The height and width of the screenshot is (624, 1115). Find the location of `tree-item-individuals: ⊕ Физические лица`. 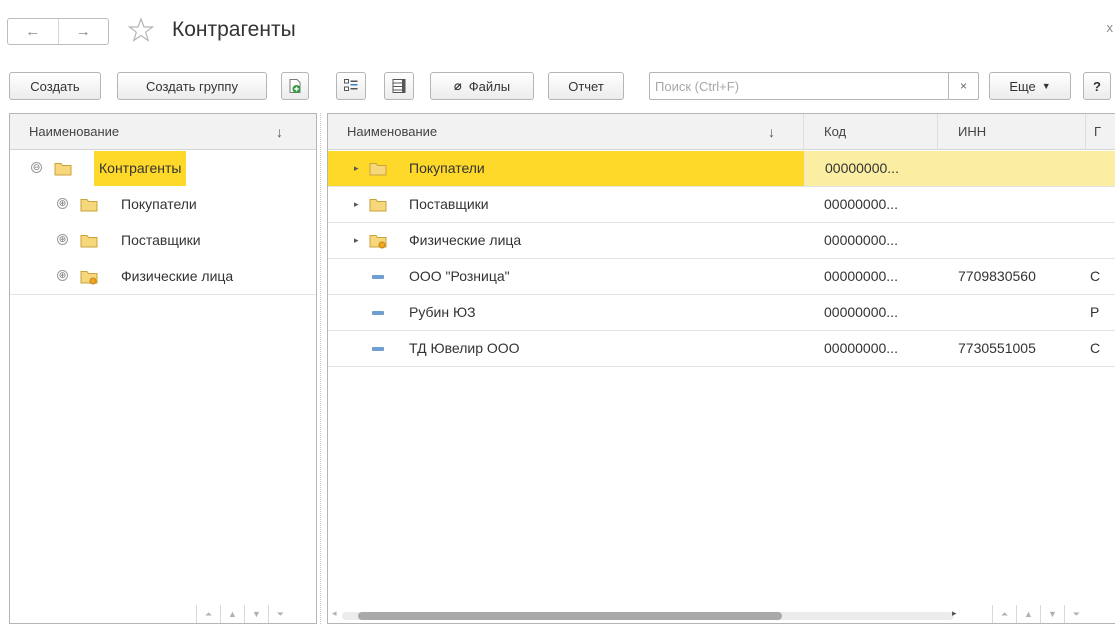

tree-item-individuals: ⊕ Физические лица is located at coordinates (163, 277).